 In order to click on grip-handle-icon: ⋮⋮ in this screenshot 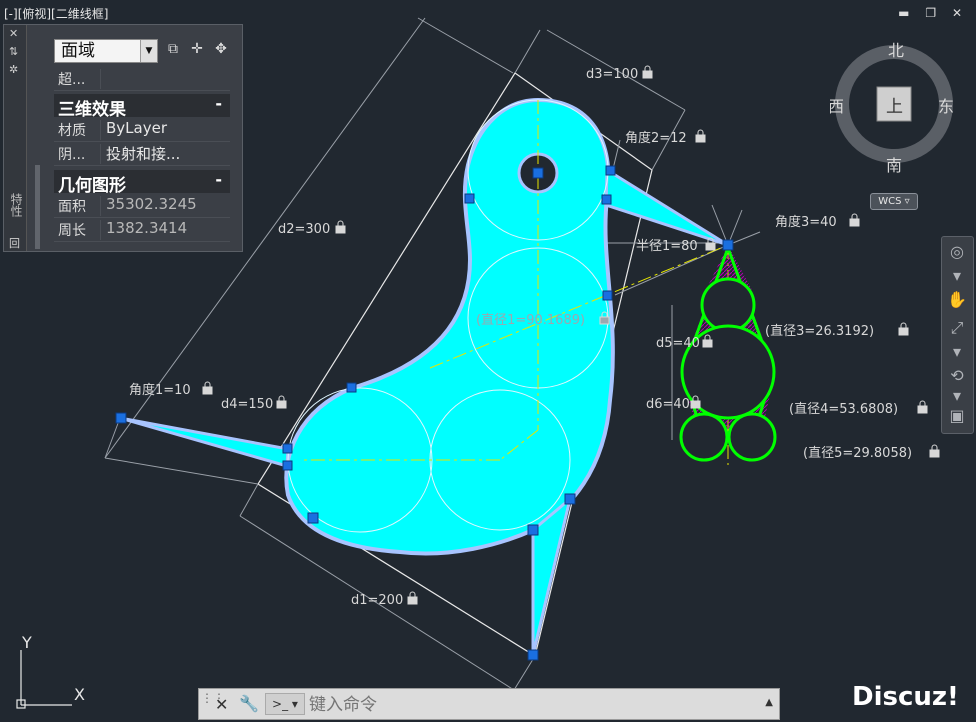, I will do `click(213, 703)`.